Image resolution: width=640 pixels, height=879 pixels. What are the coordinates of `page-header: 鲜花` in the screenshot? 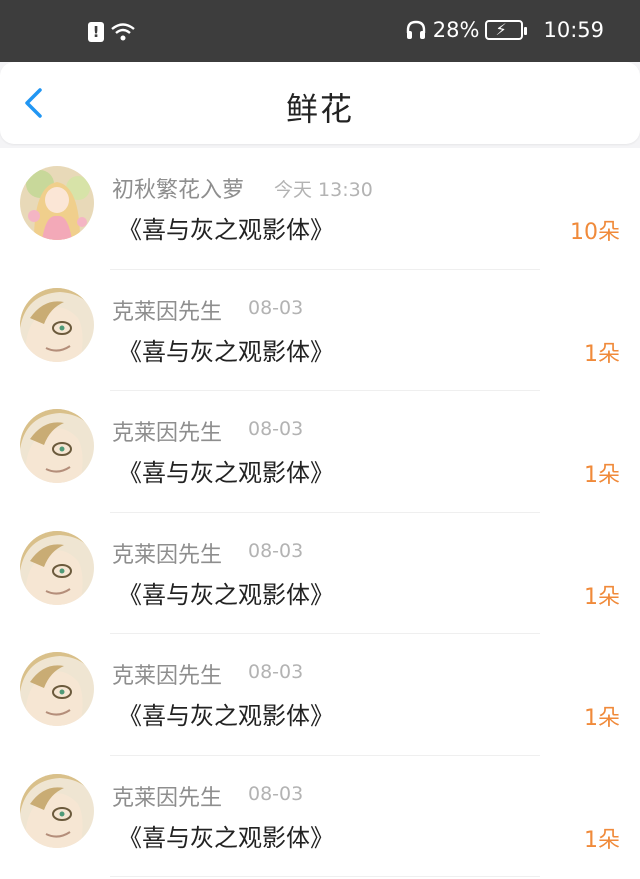 It's located at (320, 103).